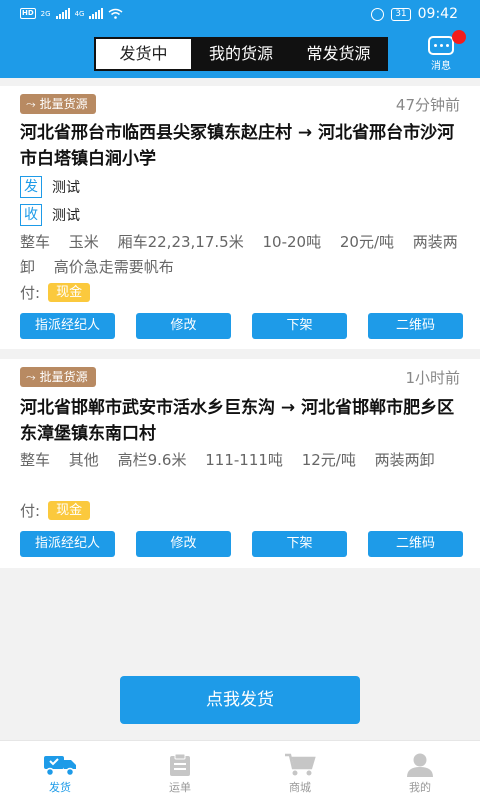  What do you see at coordinates (420, 787) in the screenshot?
I see `nav-mine-label: 我的` at bounding box center [420, 787].